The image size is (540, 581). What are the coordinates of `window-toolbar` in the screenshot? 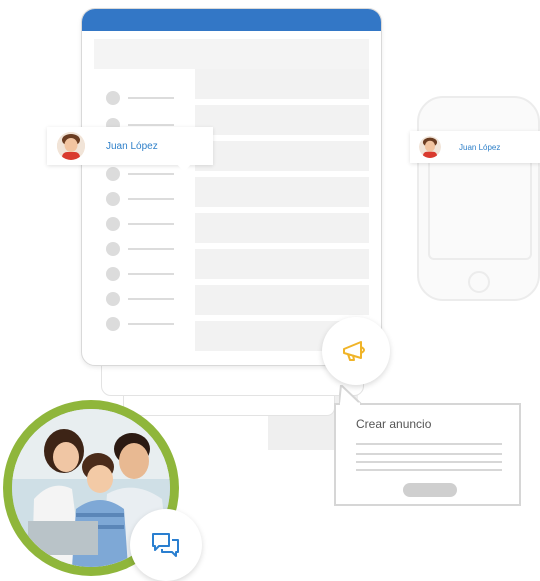 It's located at (231, 54).